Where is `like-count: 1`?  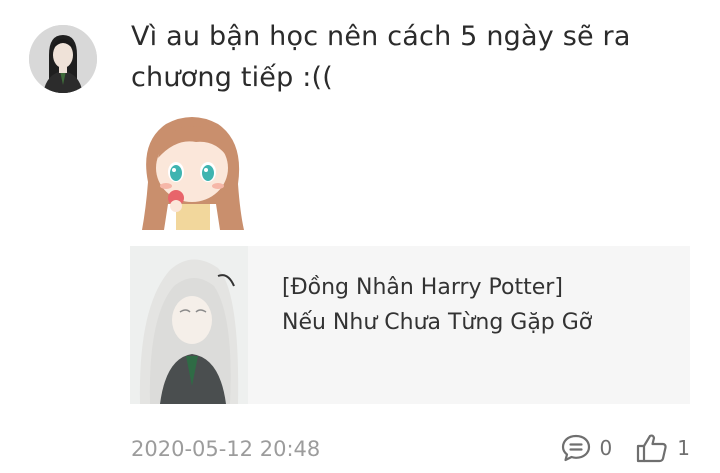 like-count: 1 is located at coordinates (683, 448).